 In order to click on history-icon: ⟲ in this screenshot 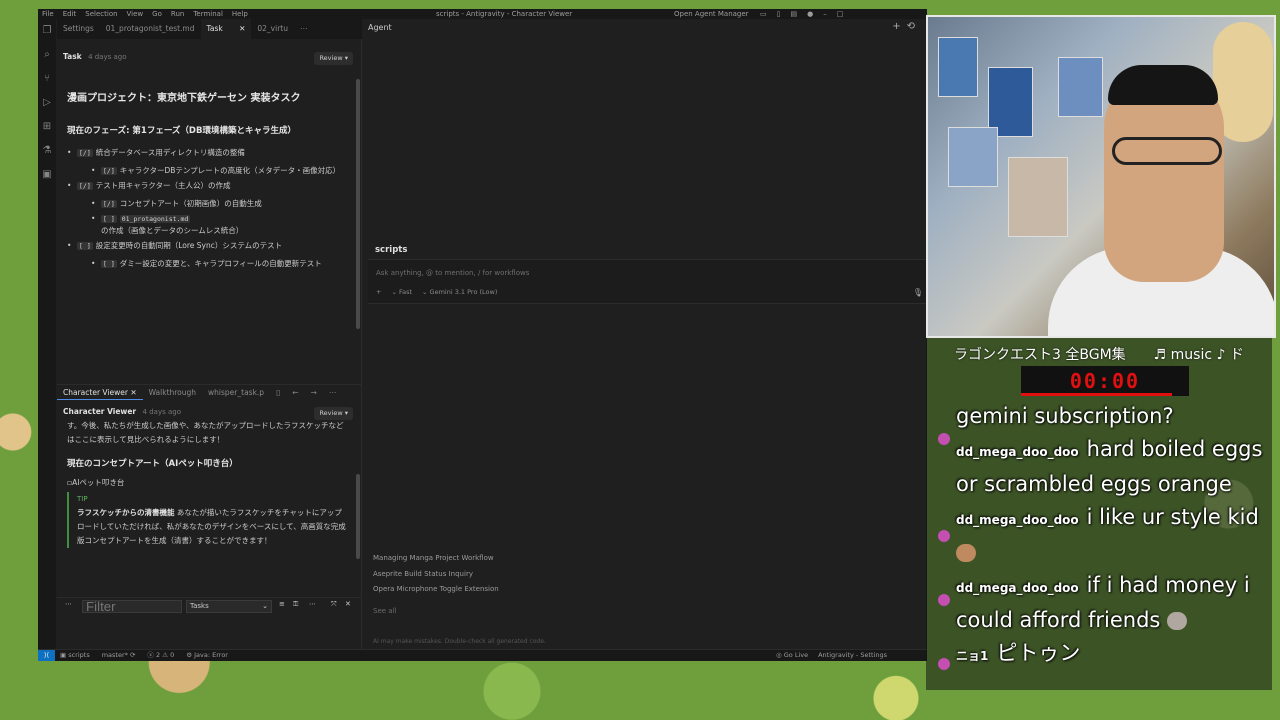, I will do `click(914, 26)`.